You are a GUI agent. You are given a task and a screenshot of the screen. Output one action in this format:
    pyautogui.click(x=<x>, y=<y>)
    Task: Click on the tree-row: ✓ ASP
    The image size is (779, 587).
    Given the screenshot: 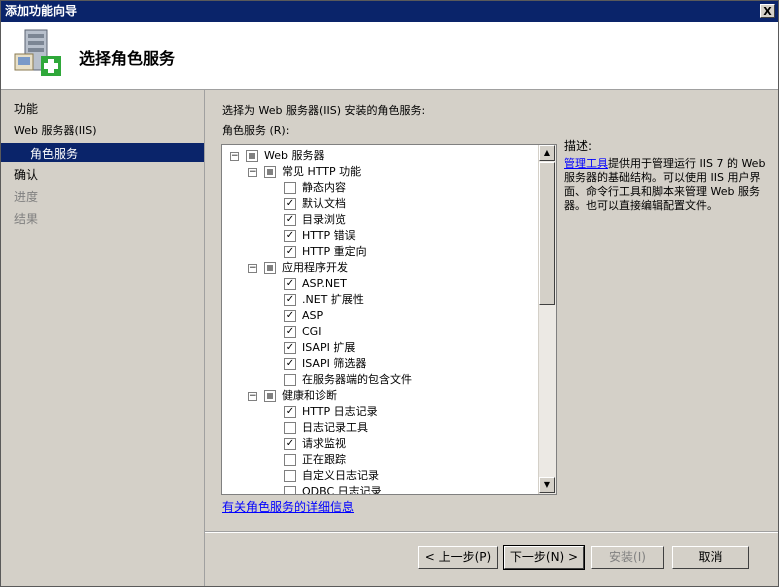 What is the action you would take?
    pyautogui.click(x=380, y=316)
    